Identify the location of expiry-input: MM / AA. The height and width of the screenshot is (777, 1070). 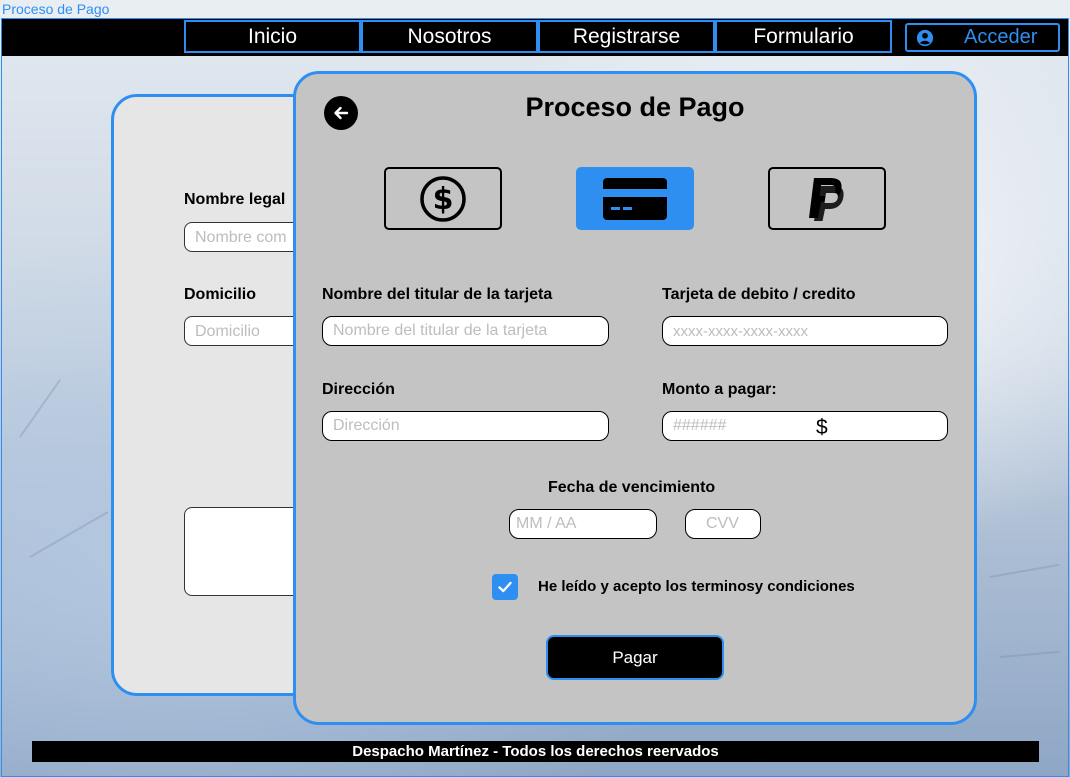
(583, 524).